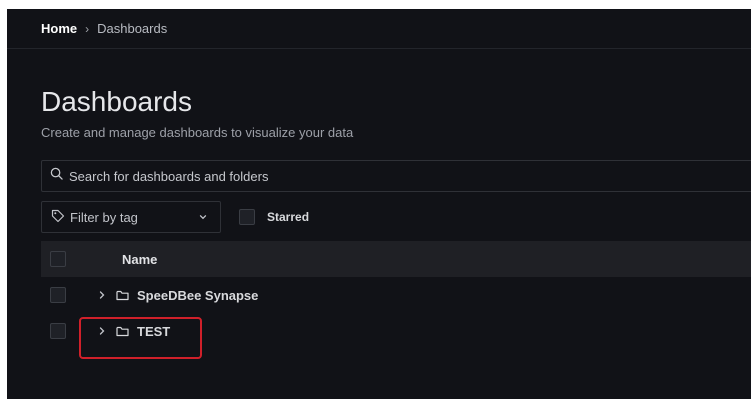  Describe the element at coordinates (56, 176) in the screenshot. I see `search-icon` at that location.